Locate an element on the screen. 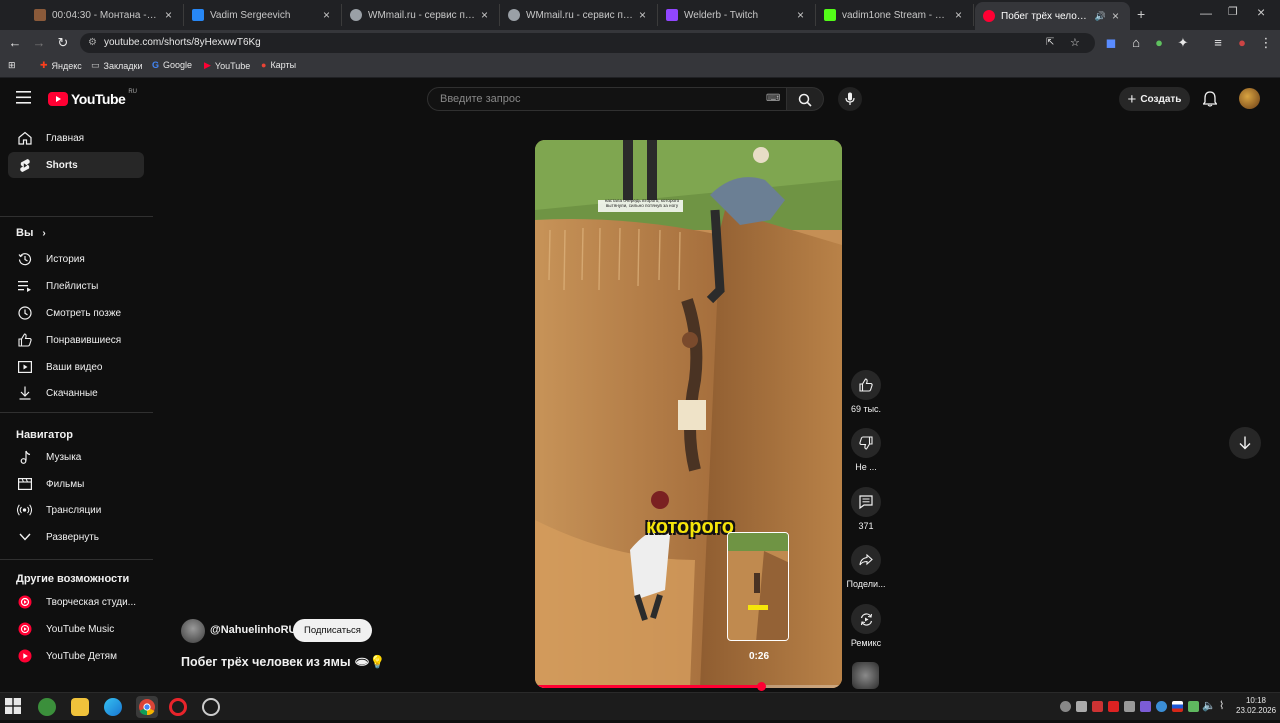  install-app-icon: ⇱ is located at coordinates (1050, 43).